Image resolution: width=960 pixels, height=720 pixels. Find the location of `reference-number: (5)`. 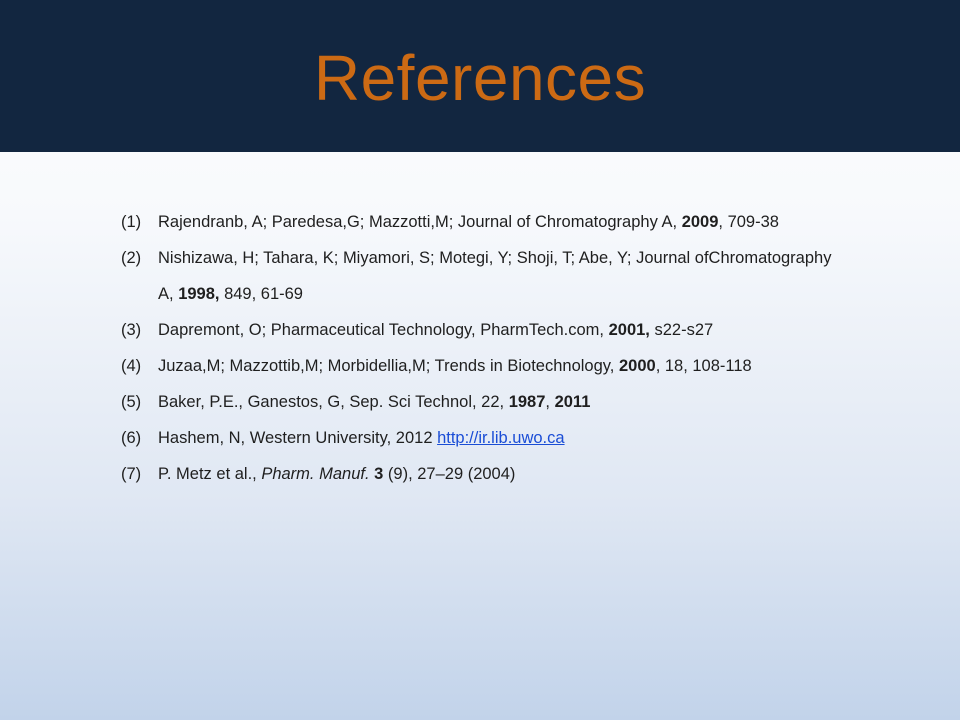

reference-number: (5) is located at coordinates (131, 402).